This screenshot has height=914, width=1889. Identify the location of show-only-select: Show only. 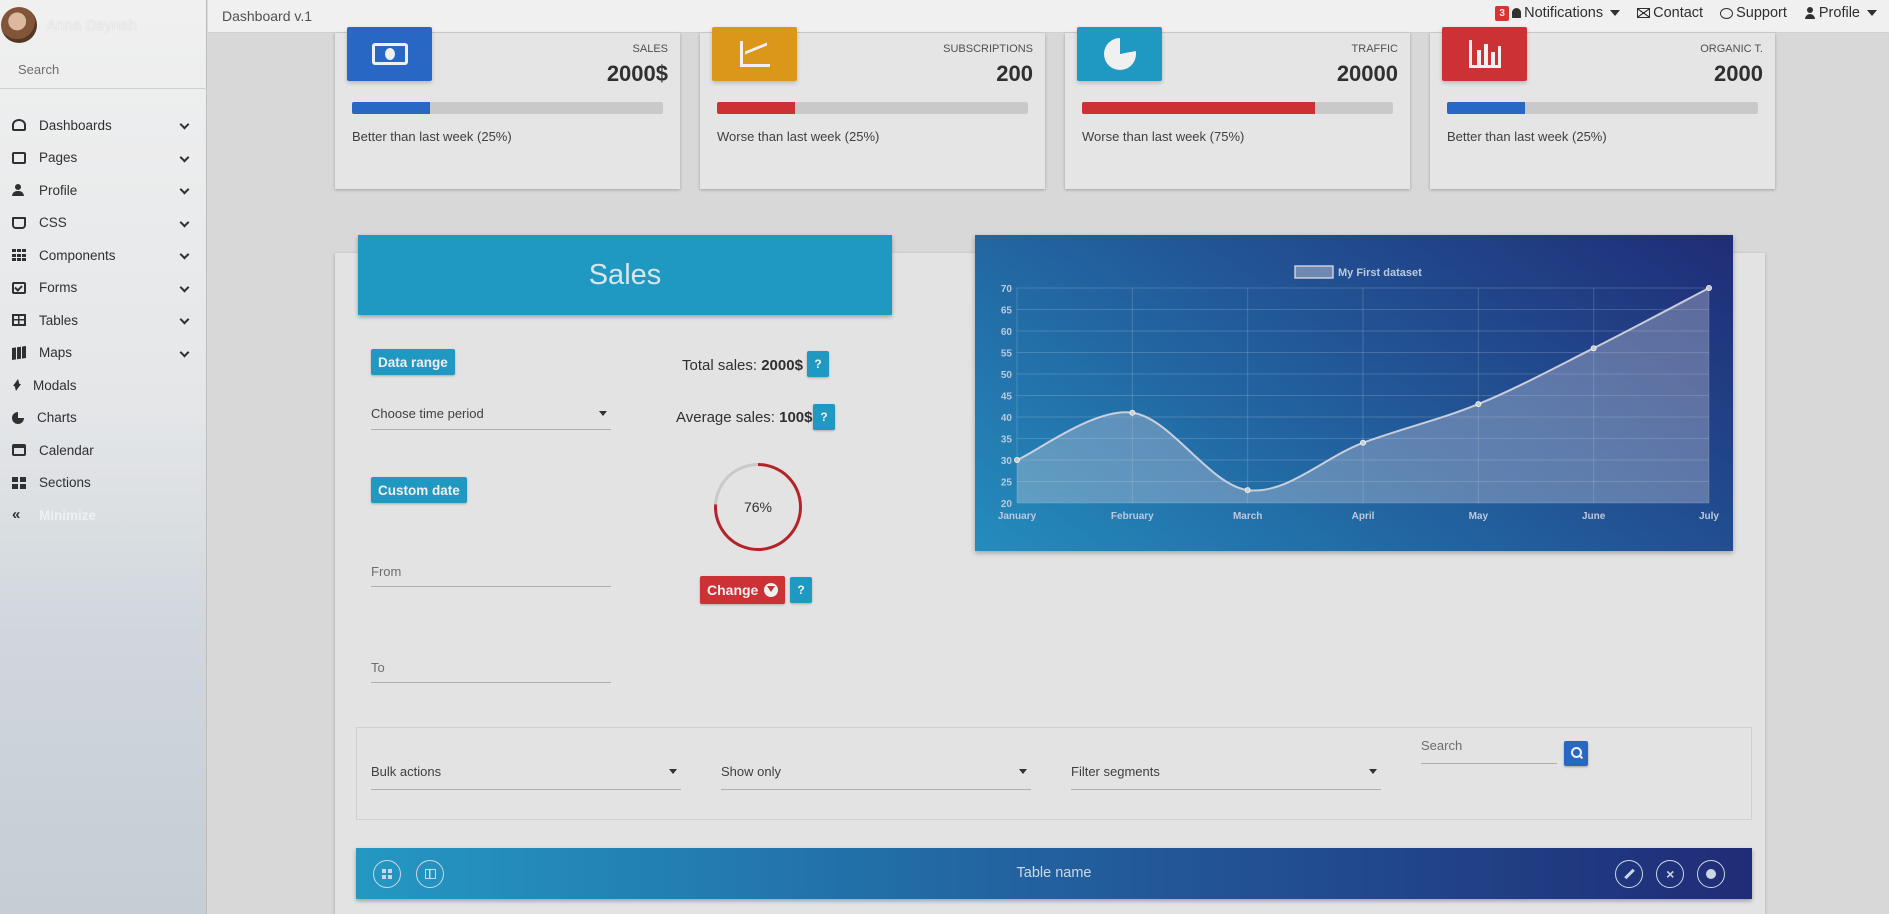
(876, 777).